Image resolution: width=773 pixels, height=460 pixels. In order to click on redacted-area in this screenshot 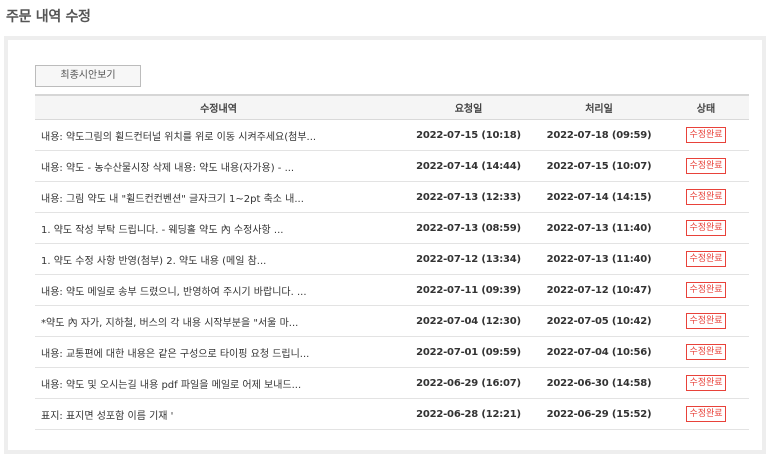, I will do `click(211, 415)`.